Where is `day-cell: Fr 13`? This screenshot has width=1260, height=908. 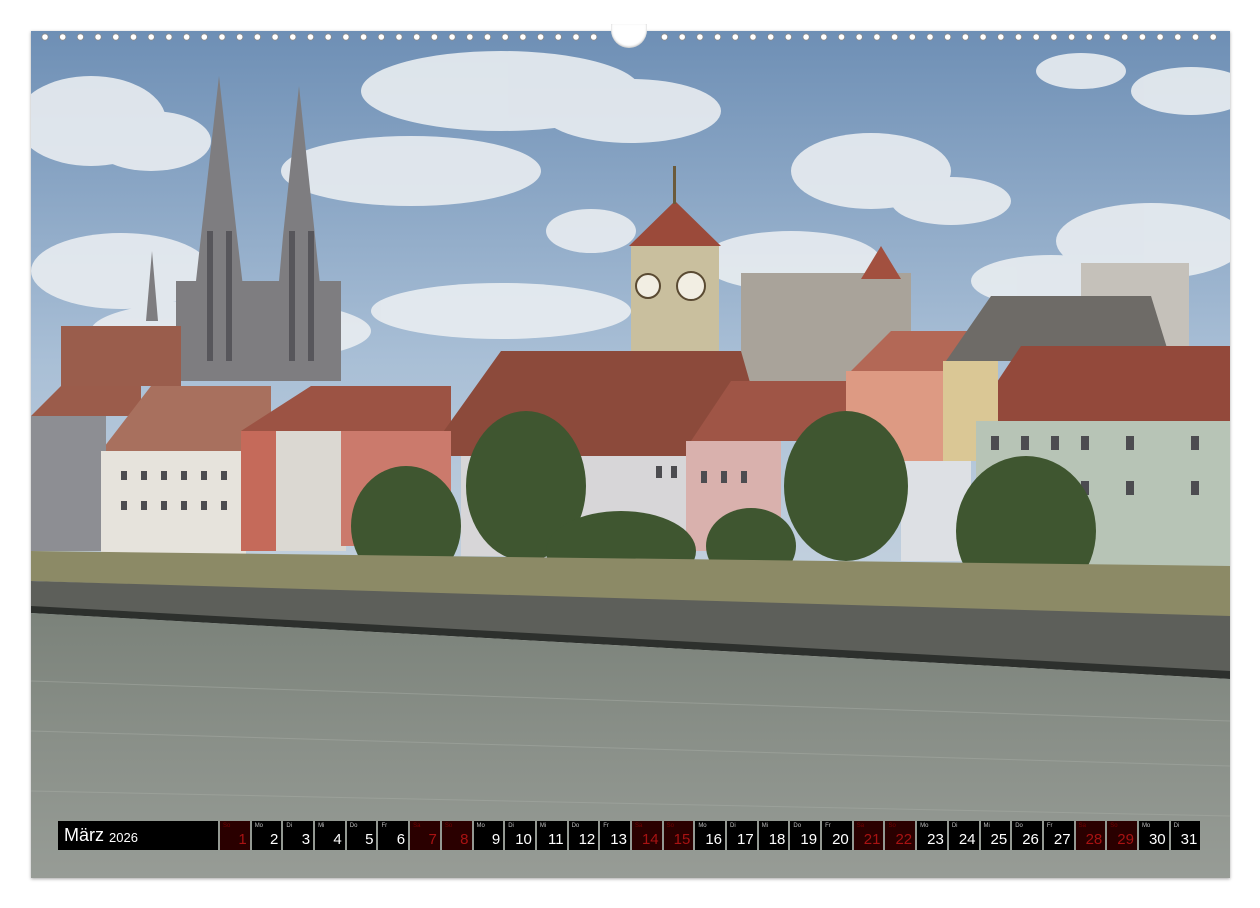
day-cell: Fr 13 is located at coordinates (615, 835).